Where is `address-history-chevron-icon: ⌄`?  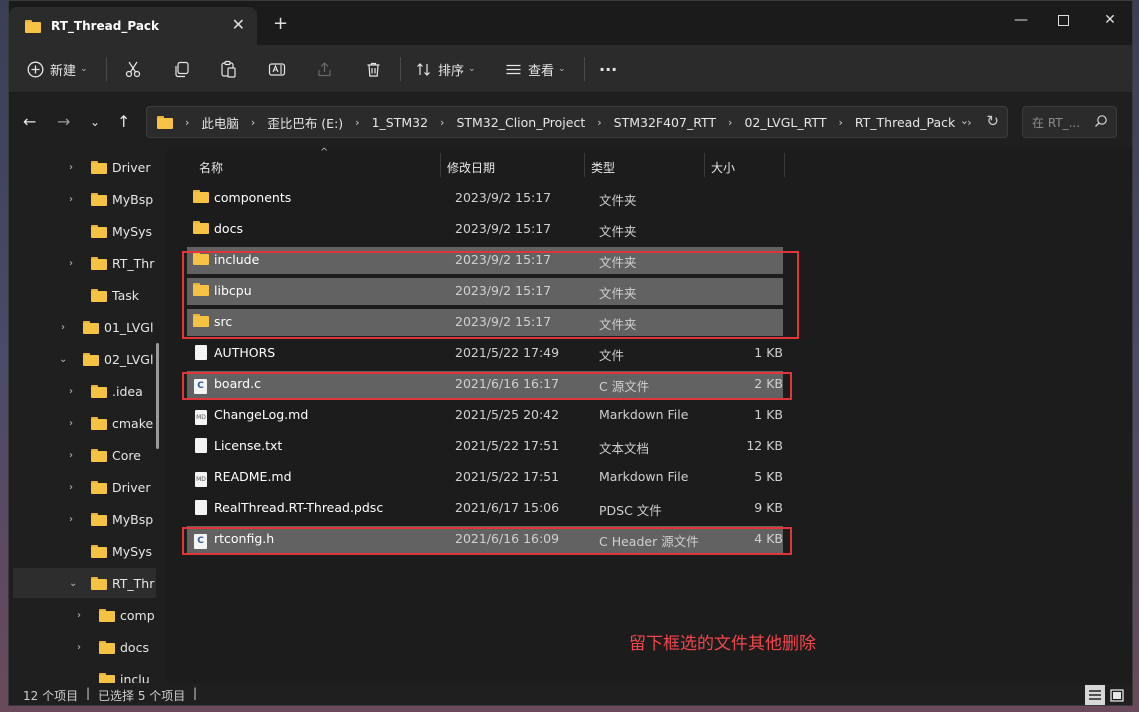
address-history-chevron-icon: ⌄ is located at coordinates (964, 120).